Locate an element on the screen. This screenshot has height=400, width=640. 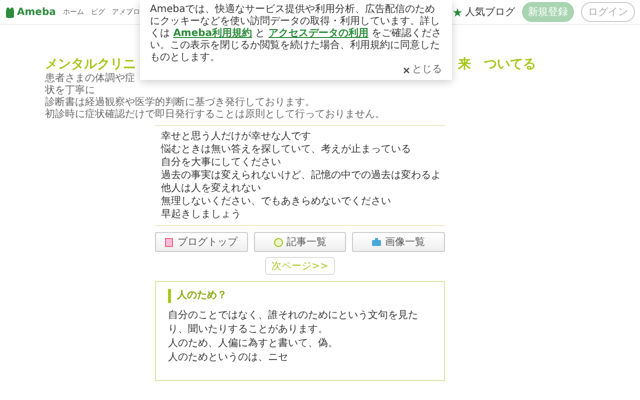
entry-title: 人のため？ is located at coordinates (300, 296).